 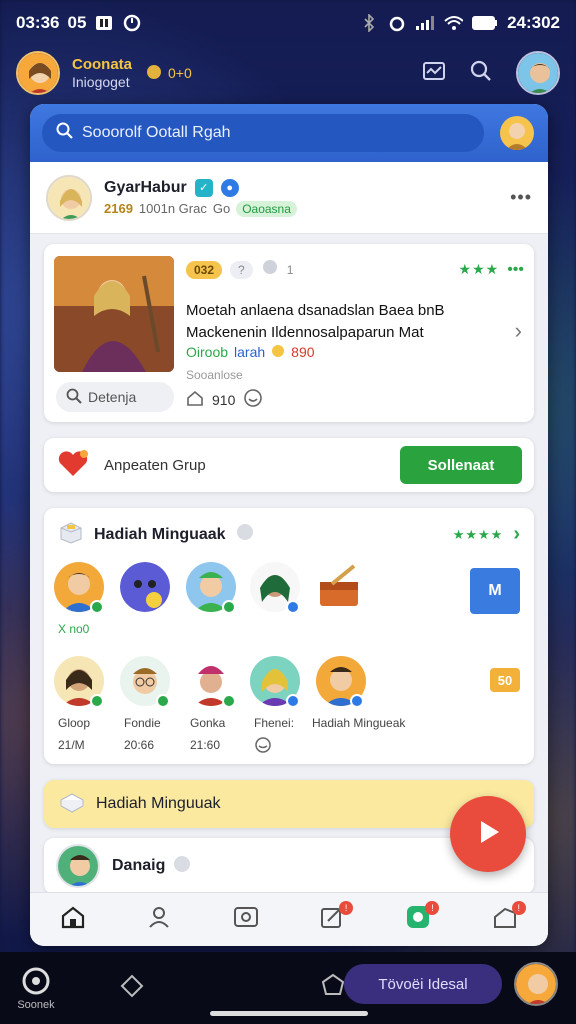 I want to click on system-pill-button: Tövoëi Idesal, so click(x=423, y=984).